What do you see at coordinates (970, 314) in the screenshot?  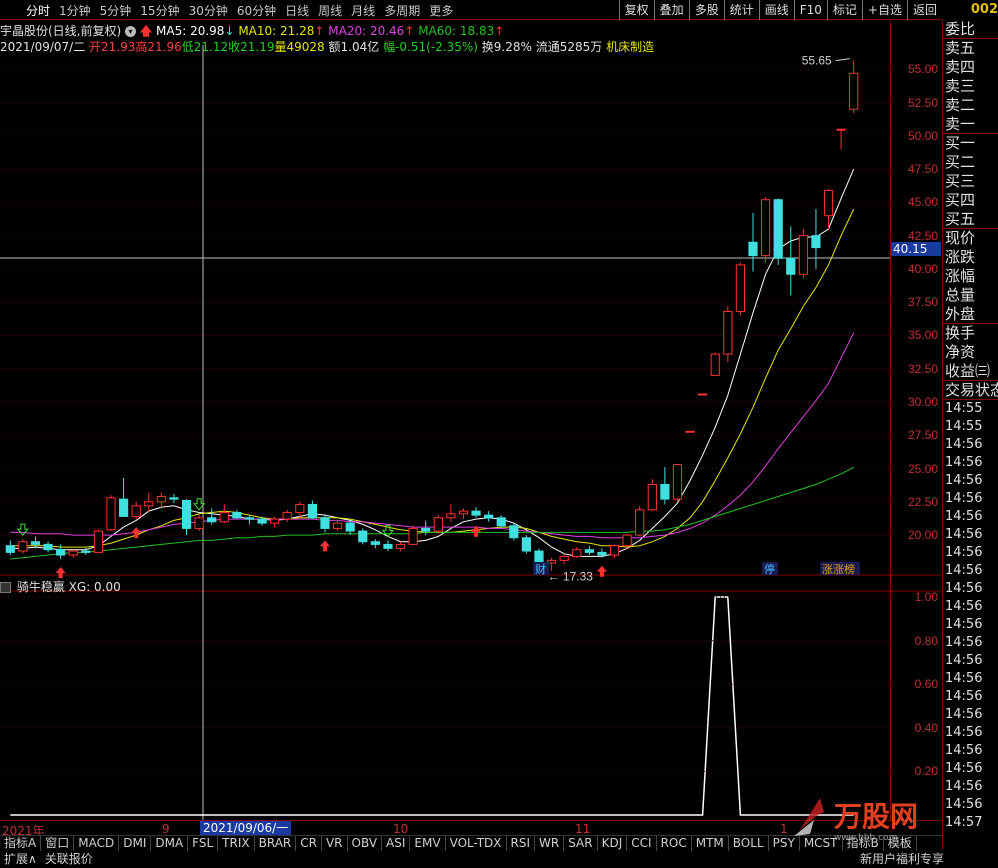 I see `stat-4: 外盘` at bounding box center [970, 314].